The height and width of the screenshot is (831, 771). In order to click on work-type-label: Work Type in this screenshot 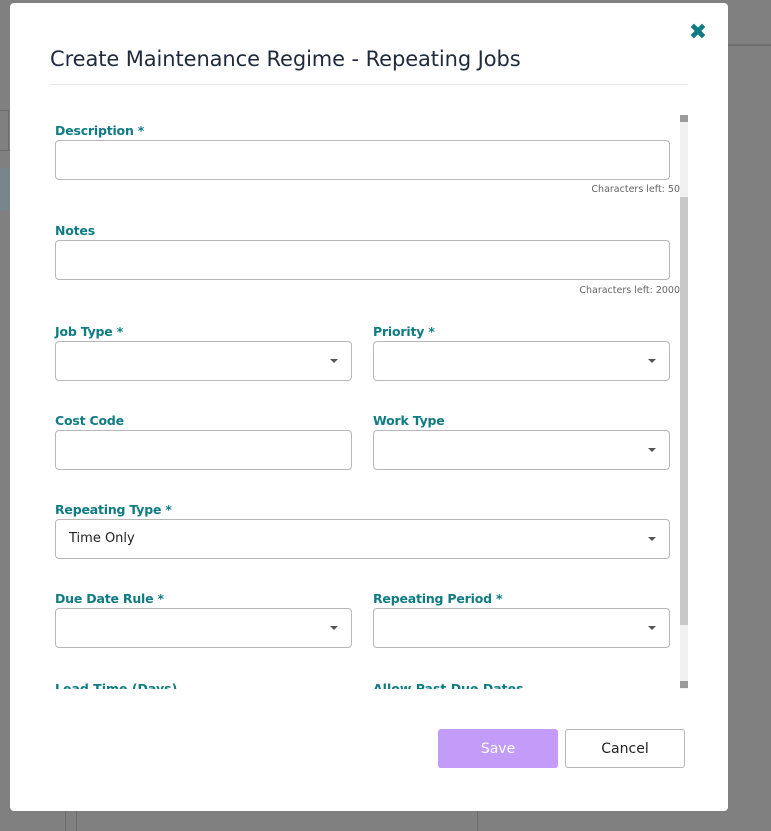, I will do `click(409, 420)`.